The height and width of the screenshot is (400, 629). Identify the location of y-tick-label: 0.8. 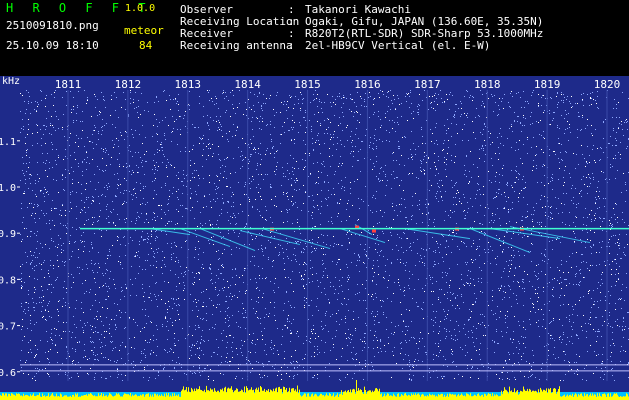
(8, 280).